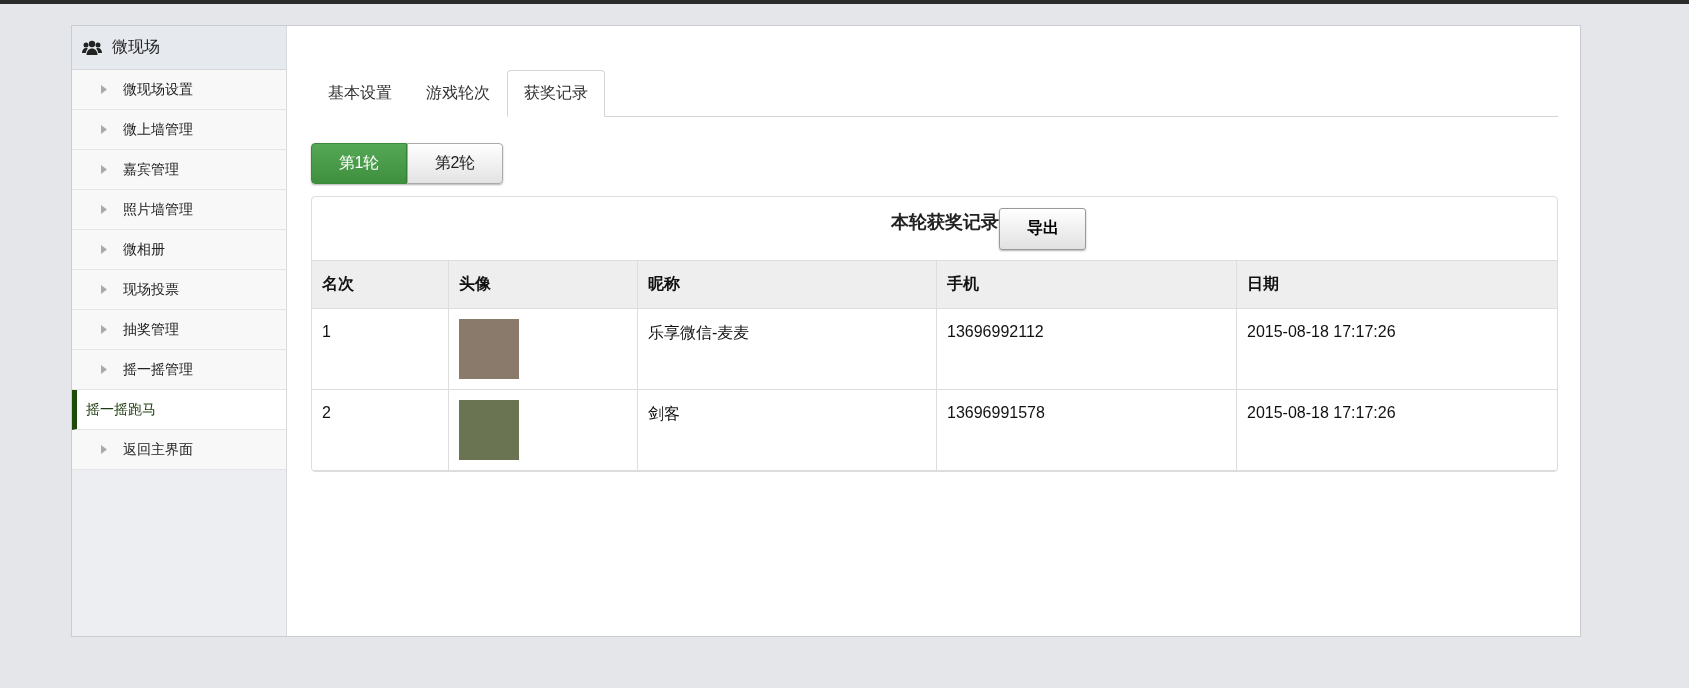  I want to click on column-header: 手机, so click(1086, 285).